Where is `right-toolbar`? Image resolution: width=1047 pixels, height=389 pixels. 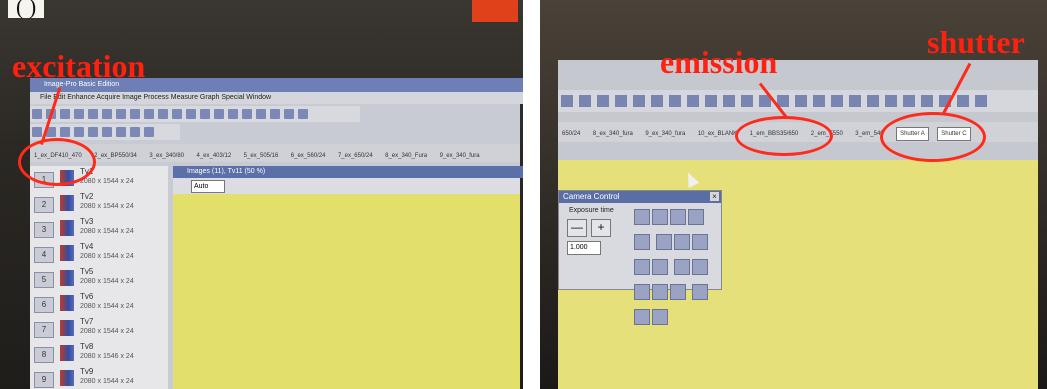
right-toolbar is located at coordinates (798, 101).